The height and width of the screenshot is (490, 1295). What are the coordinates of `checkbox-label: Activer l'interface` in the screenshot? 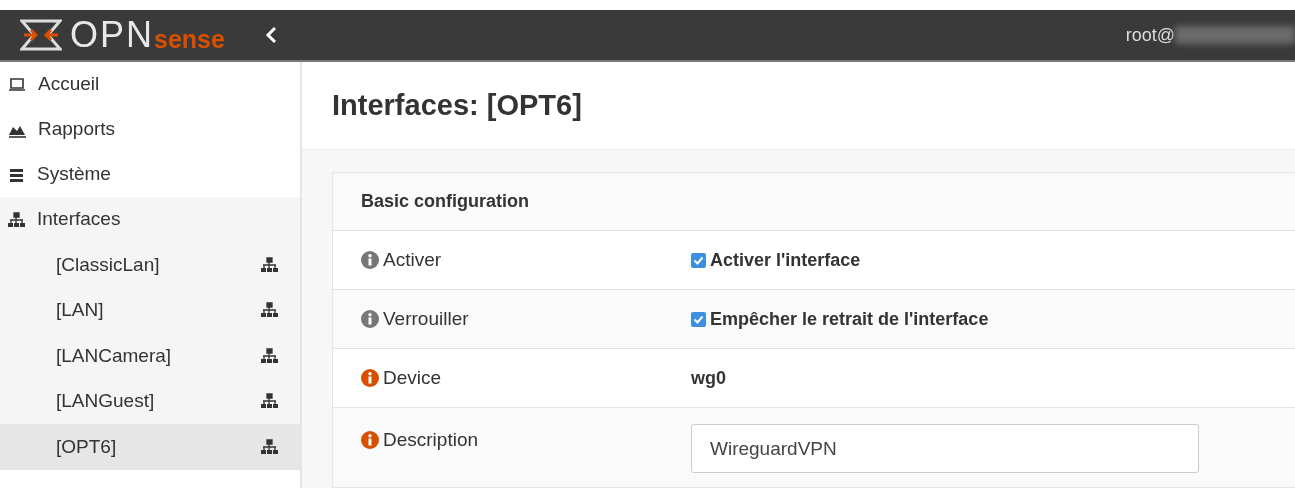 It's located at (785, 260).